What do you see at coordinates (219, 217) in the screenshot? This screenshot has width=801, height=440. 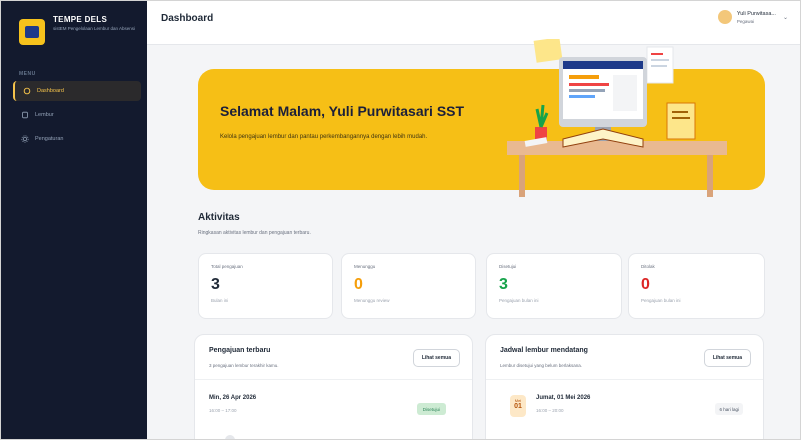 I see `activity-title: Aktivitas` at bounding box center [219, 217].